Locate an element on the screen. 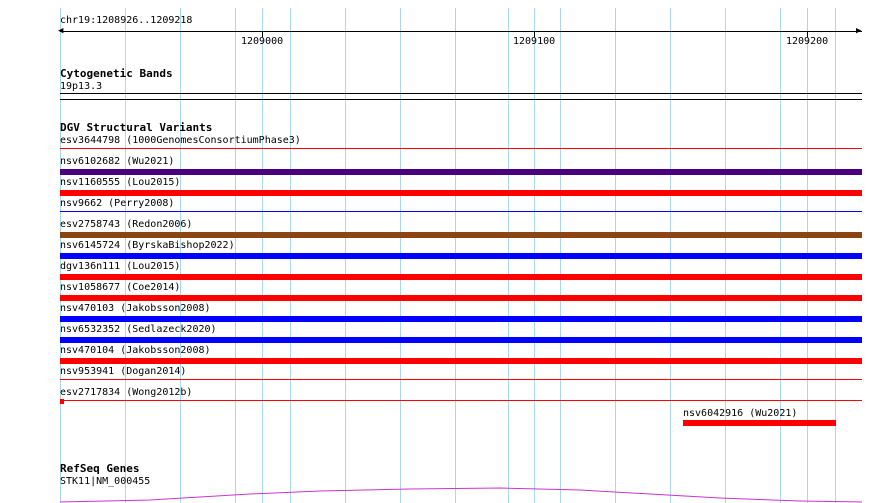 The height and width of the screenshot is (503, 890). partial-variant-feature is located at coordinates (759, 423).